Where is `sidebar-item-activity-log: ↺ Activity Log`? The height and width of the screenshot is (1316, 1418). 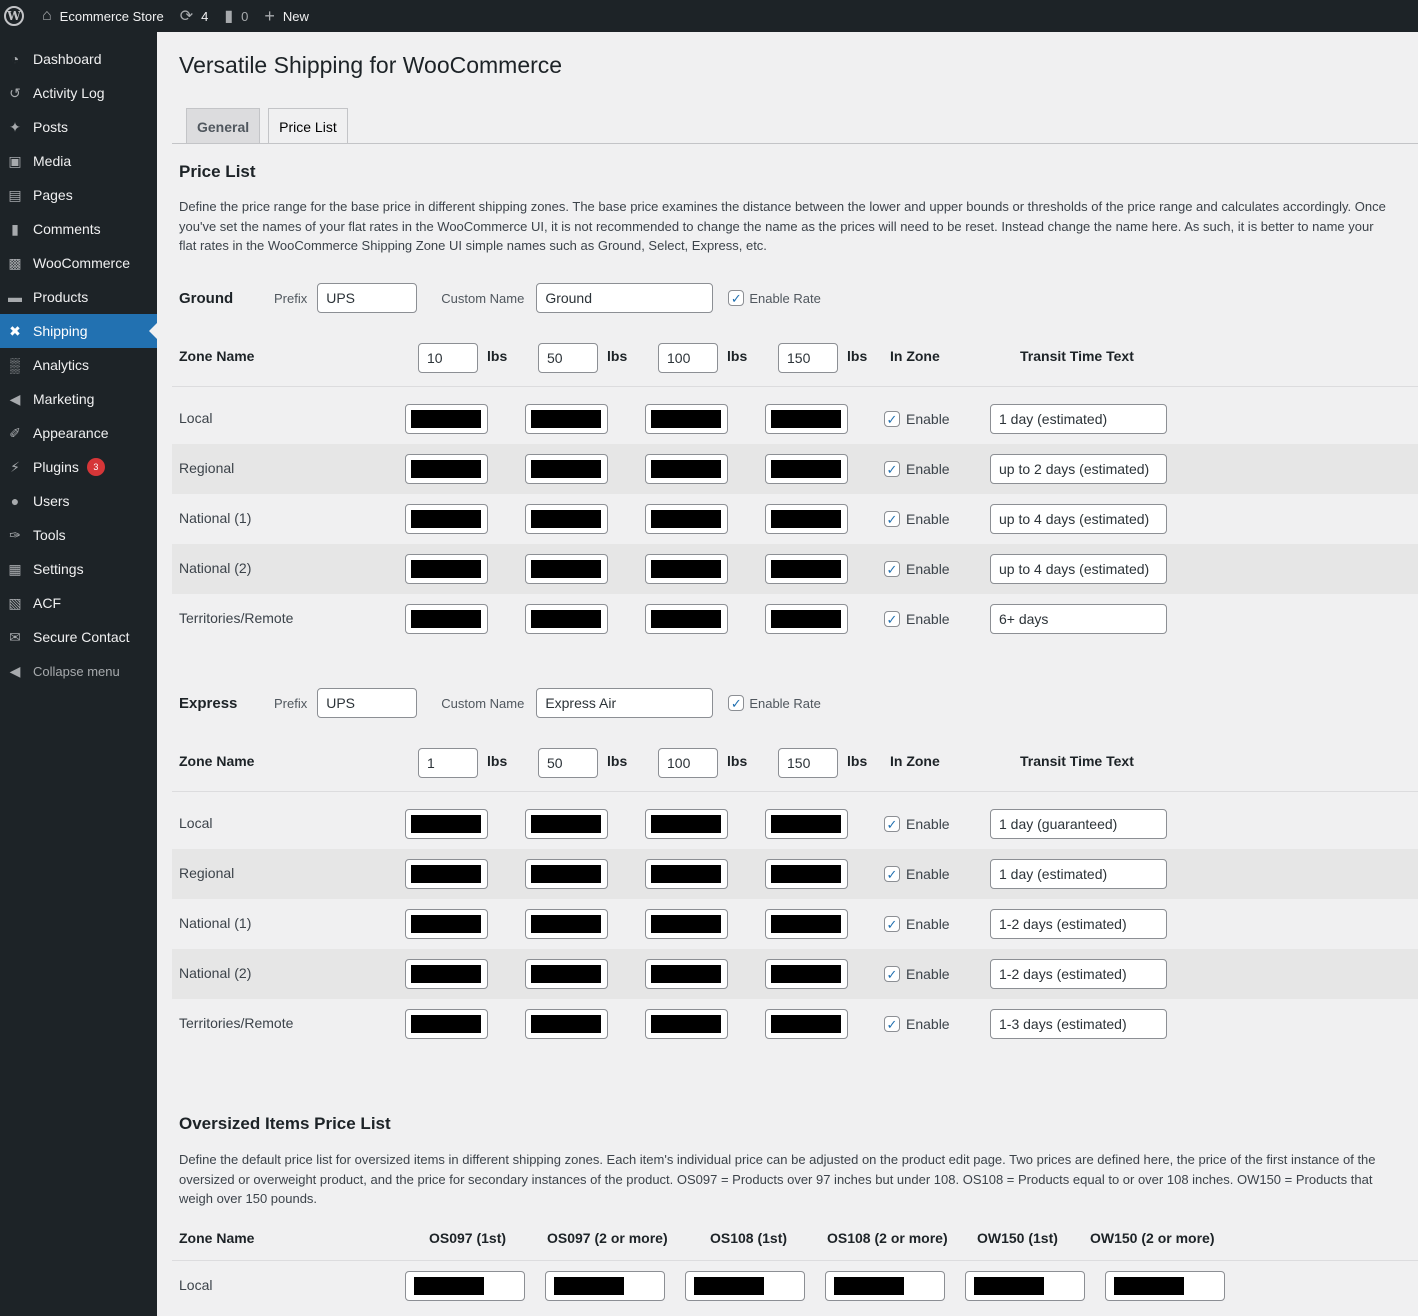 sidebar-item-activity-log: ↺ Activity Log is located at coordinates (78, 93).